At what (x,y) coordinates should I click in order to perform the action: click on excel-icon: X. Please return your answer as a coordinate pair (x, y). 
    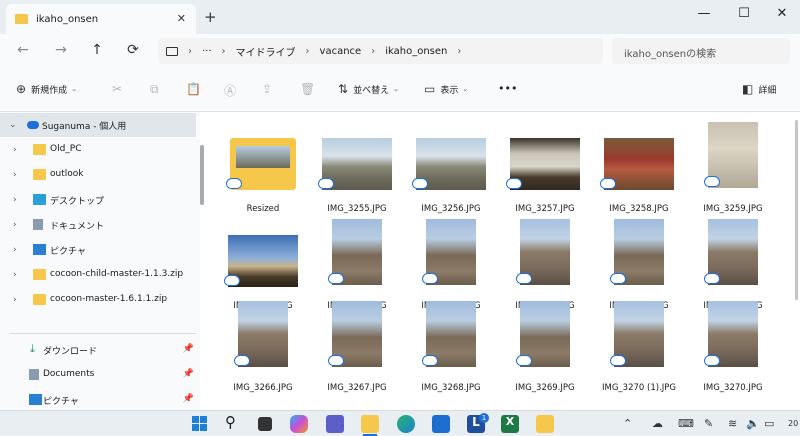
    Looking at the image, I should click on (510, 424).